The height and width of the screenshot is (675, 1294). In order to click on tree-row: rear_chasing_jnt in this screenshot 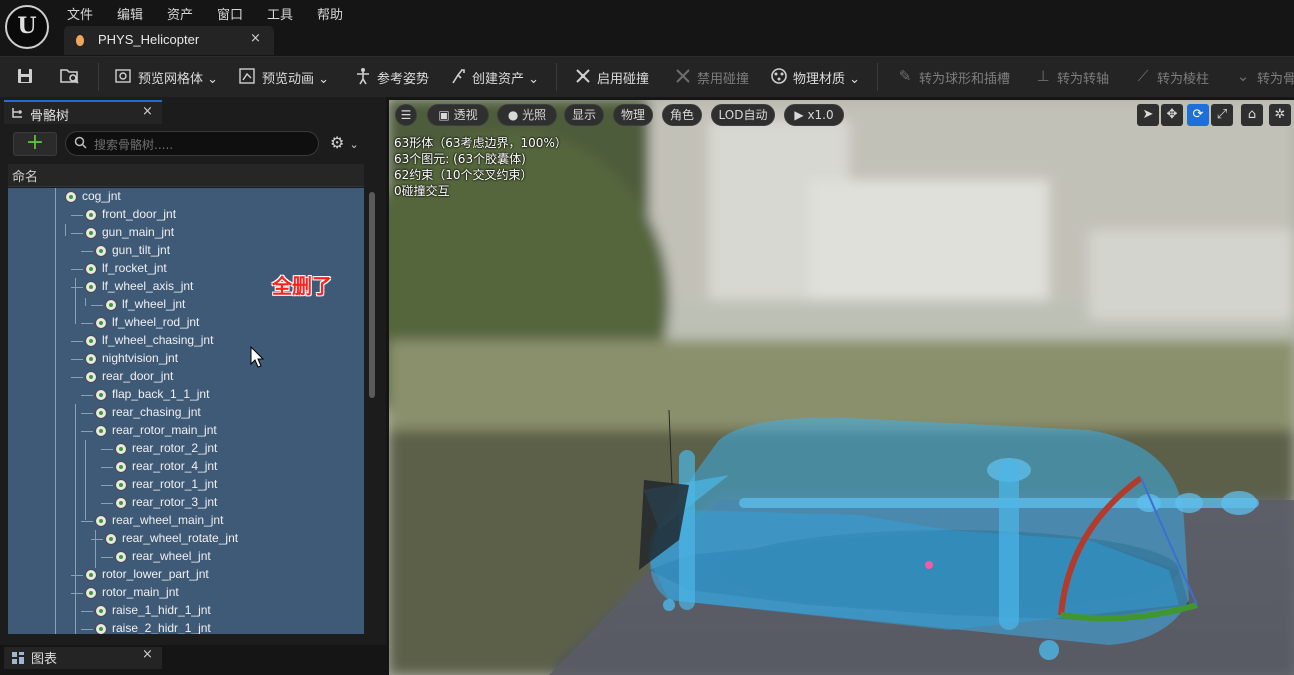, I will do `click(186, 413)`.